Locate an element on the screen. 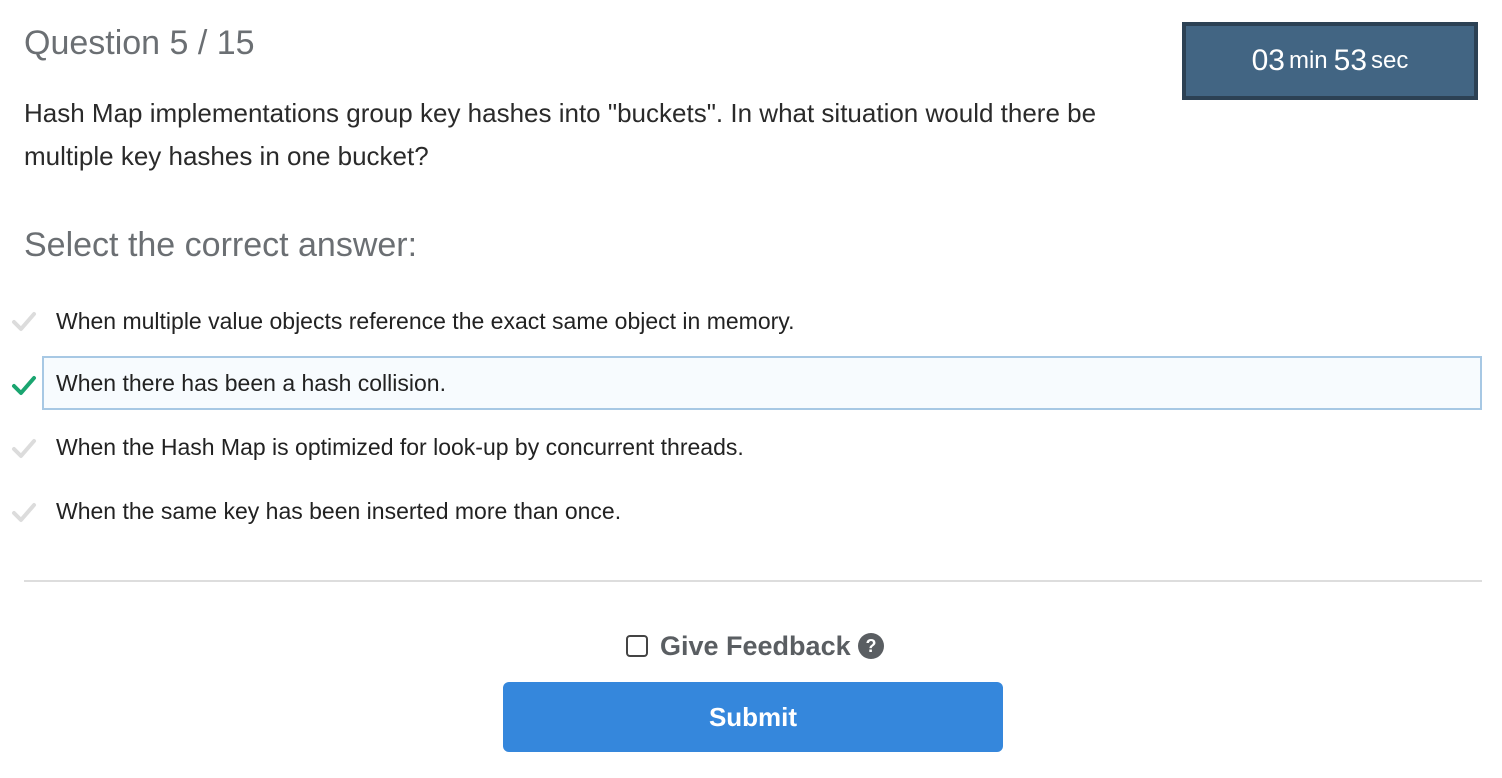 The height and width of the screenshot is (778, 1502). divider is located at coordinates (753, 581).